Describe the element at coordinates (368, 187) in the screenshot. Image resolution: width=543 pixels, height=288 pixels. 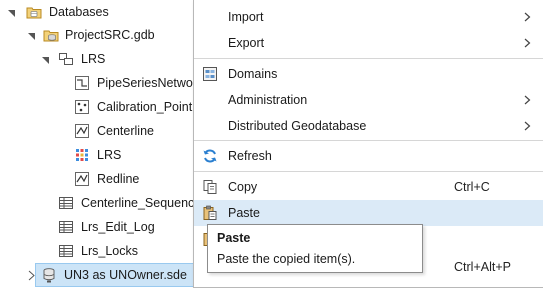
I see `menu-item-copy: Copy Ctrl+C` at that location.